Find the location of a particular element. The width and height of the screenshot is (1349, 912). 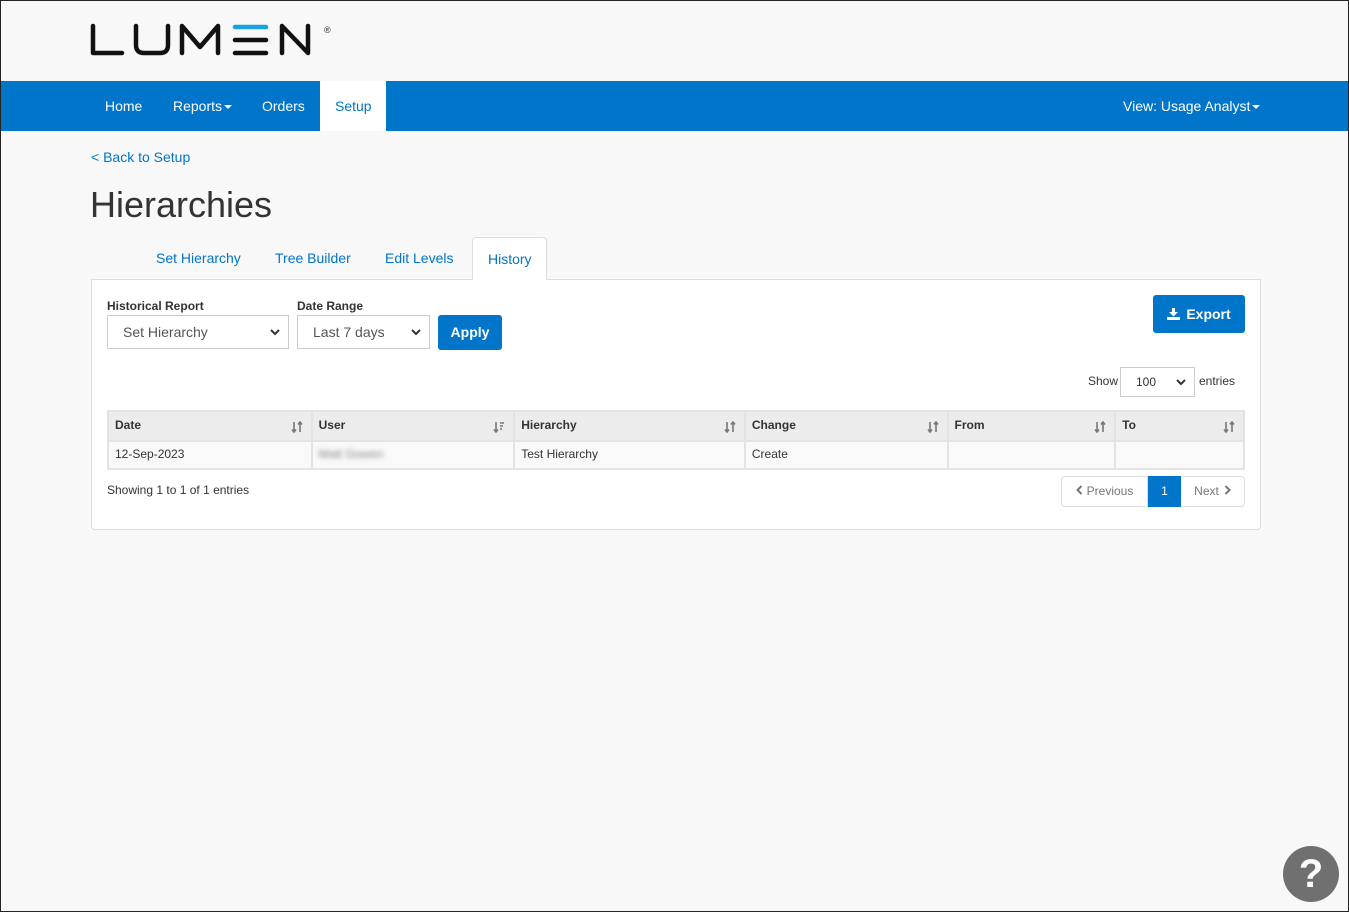

question-mark-icon: ? is located at coordinates (1311, 874).